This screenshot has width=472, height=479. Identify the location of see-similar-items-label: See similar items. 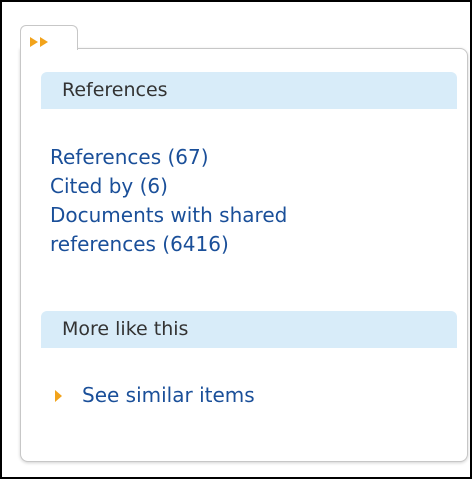
(168, 395).